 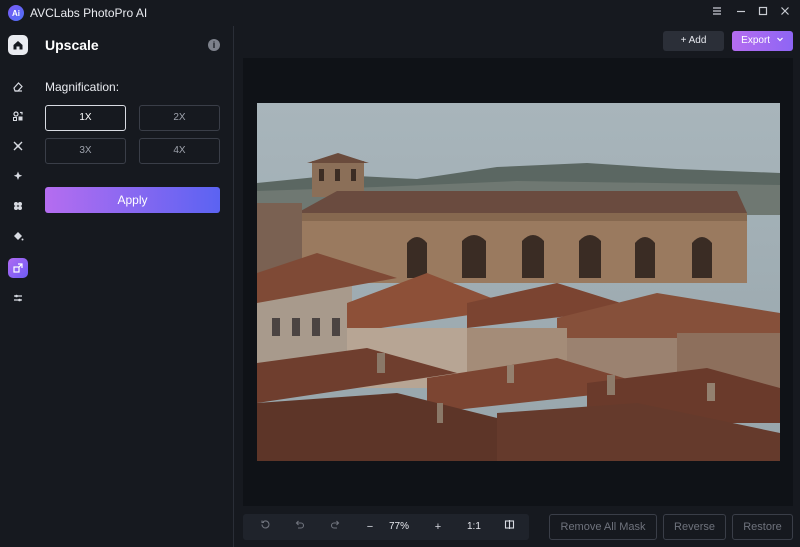 I want to click on chevron-down-icon, so click(x=779, y=39).